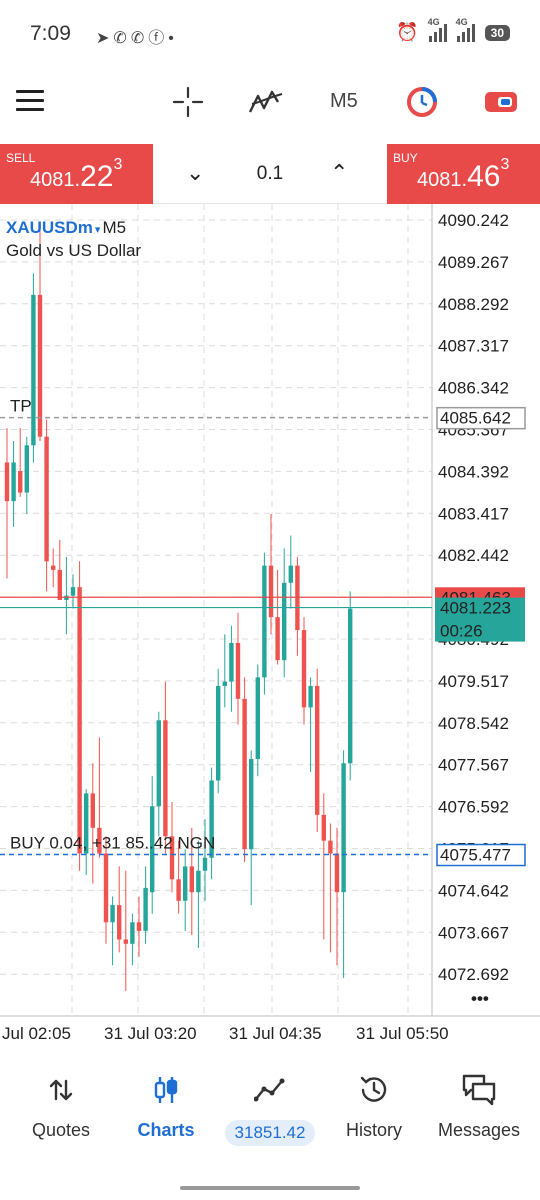 The height and width of the screenshot is (1200, 540). What do you see at coordinates (480, 998) in the screenshot?
I see `more-menu-icon: •••` at bounding box center [480, 998].